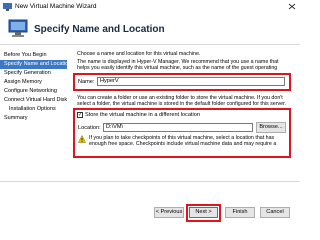  I want to click on wizard-header: Specify Name and Location, so click(150, 29).